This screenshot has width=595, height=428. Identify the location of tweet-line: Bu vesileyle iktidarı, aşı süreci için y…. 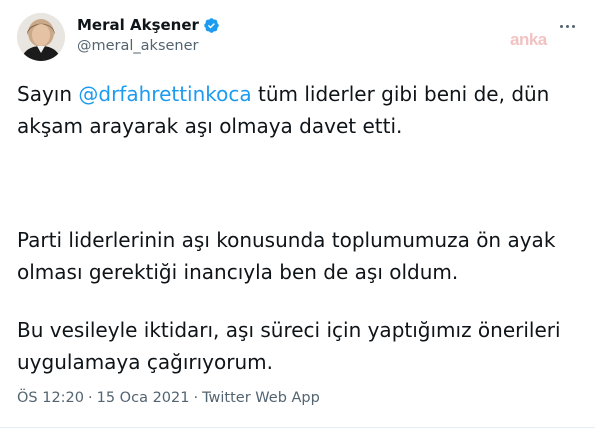
(289, 330).